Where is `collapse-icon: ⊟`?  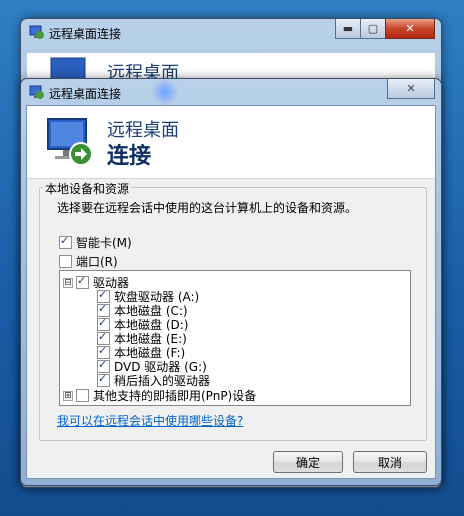
collapse-icon: ⊟ is located at coordinates (68, 282).